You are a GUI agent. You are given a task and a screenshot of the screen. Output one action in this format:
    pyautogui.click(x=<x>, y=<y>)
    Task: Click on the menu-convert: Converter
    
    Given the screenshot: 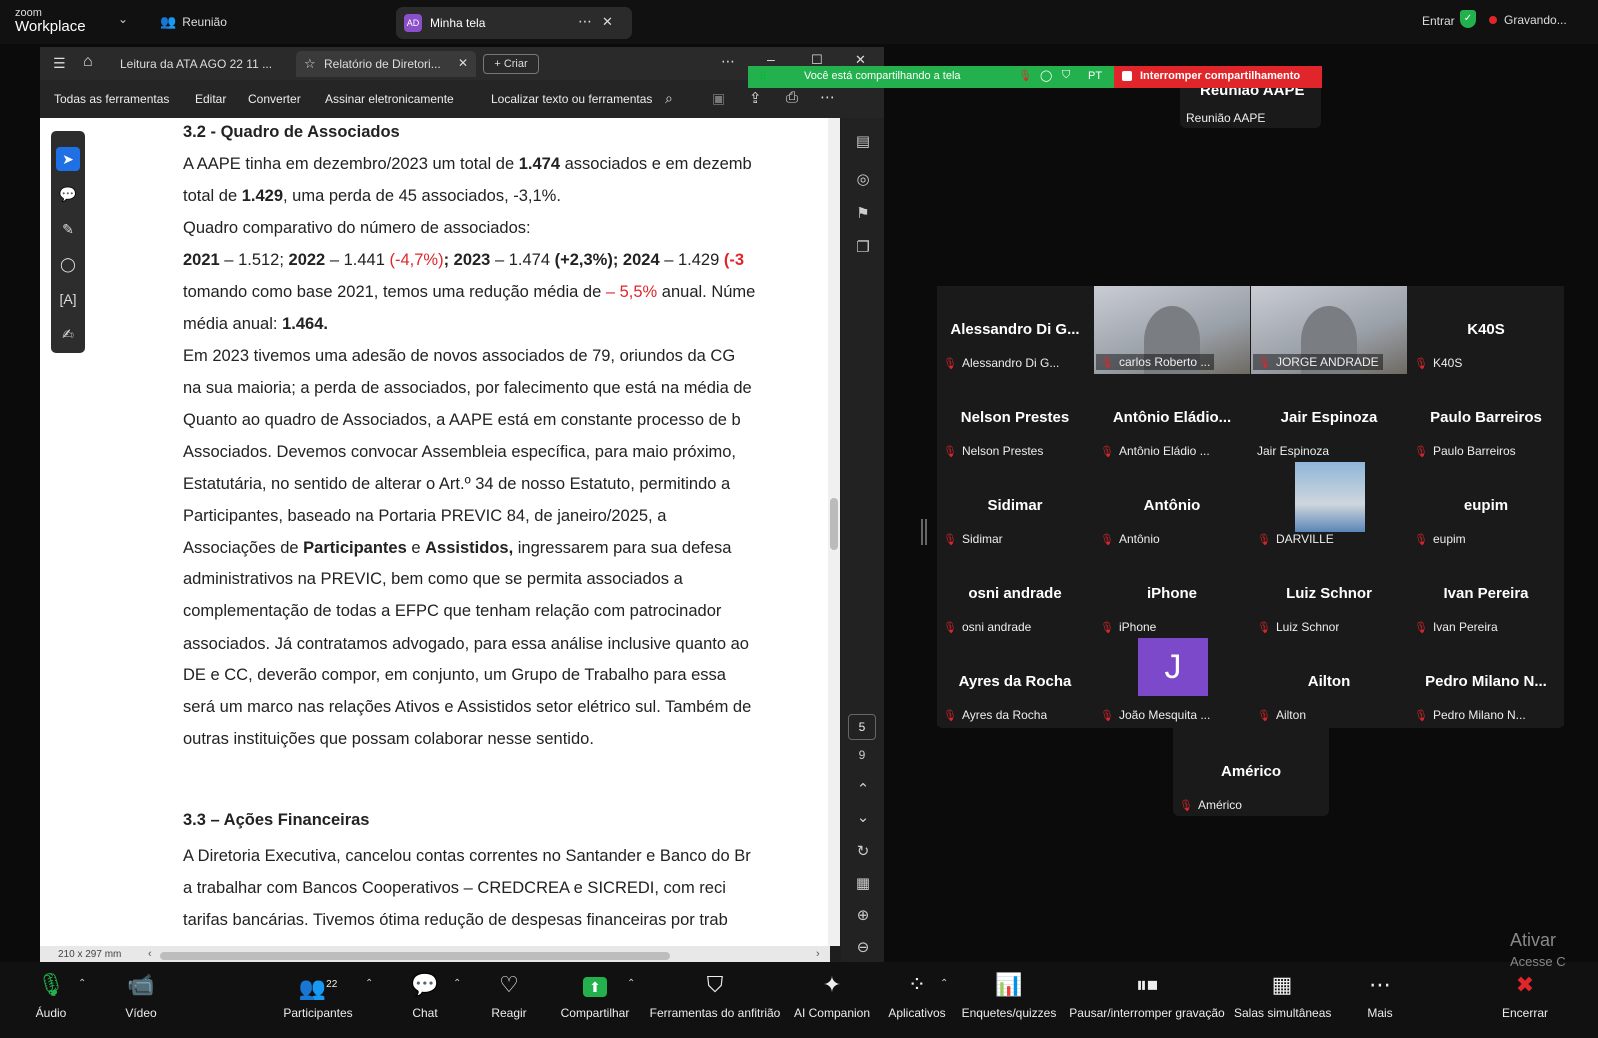 What is the action you would take?
    pyautogui.click(x=274, y=99)
    